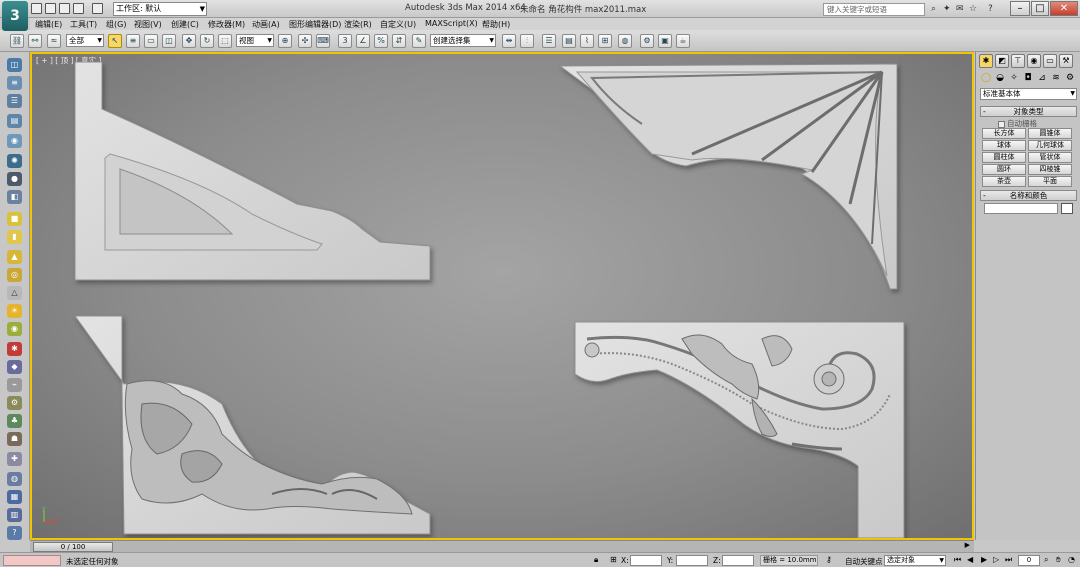 Image resolution: width=1080 pixels, height=567 pixels. What do you see at coordinates (451, 23) in the screenshot?
I see `menu-maxscript: MAXScript(X)` at bounding box center [451, 23].